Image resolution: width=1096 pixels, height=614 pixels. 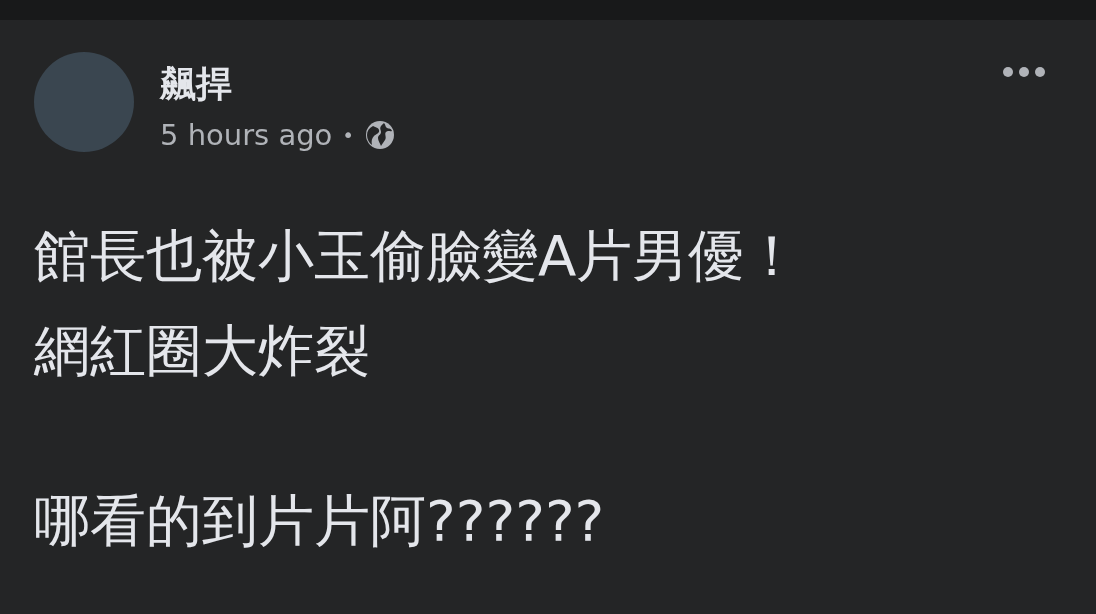 I want to click on post-text: 哪看的到片片阿??????, so click(x=319, y=521).